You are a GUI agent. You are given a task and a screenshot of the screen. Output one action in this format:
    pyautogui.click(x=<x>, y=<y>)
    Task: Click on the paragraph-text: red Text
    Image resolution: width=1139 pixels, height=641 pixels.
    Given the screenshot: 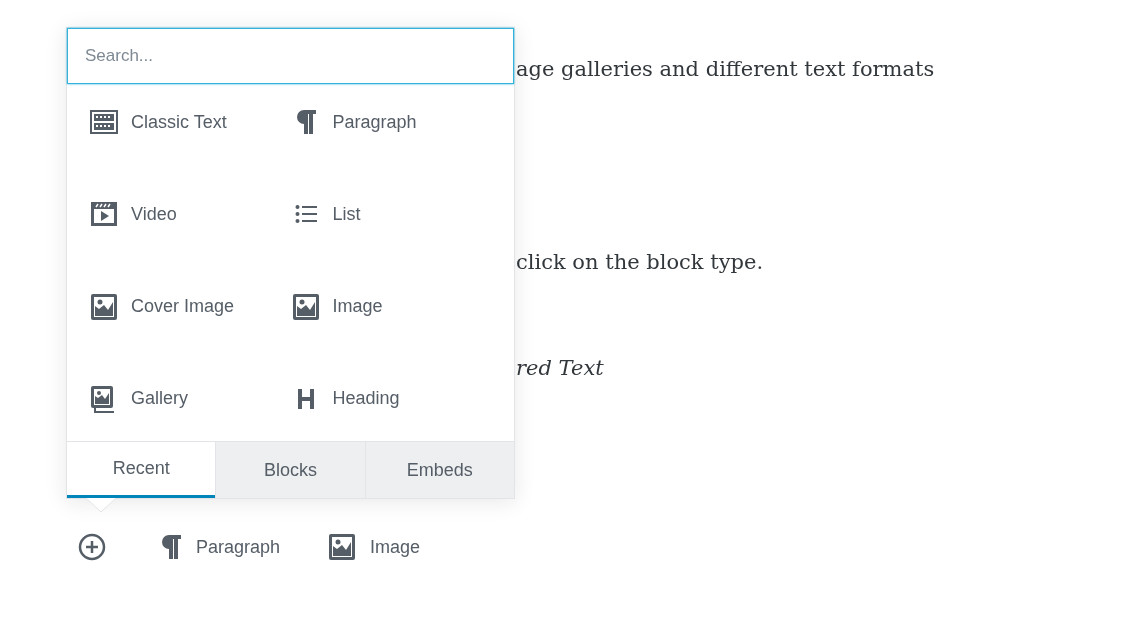 What is the action you would take?
    pyautogui.click(x=560, y=368)
    